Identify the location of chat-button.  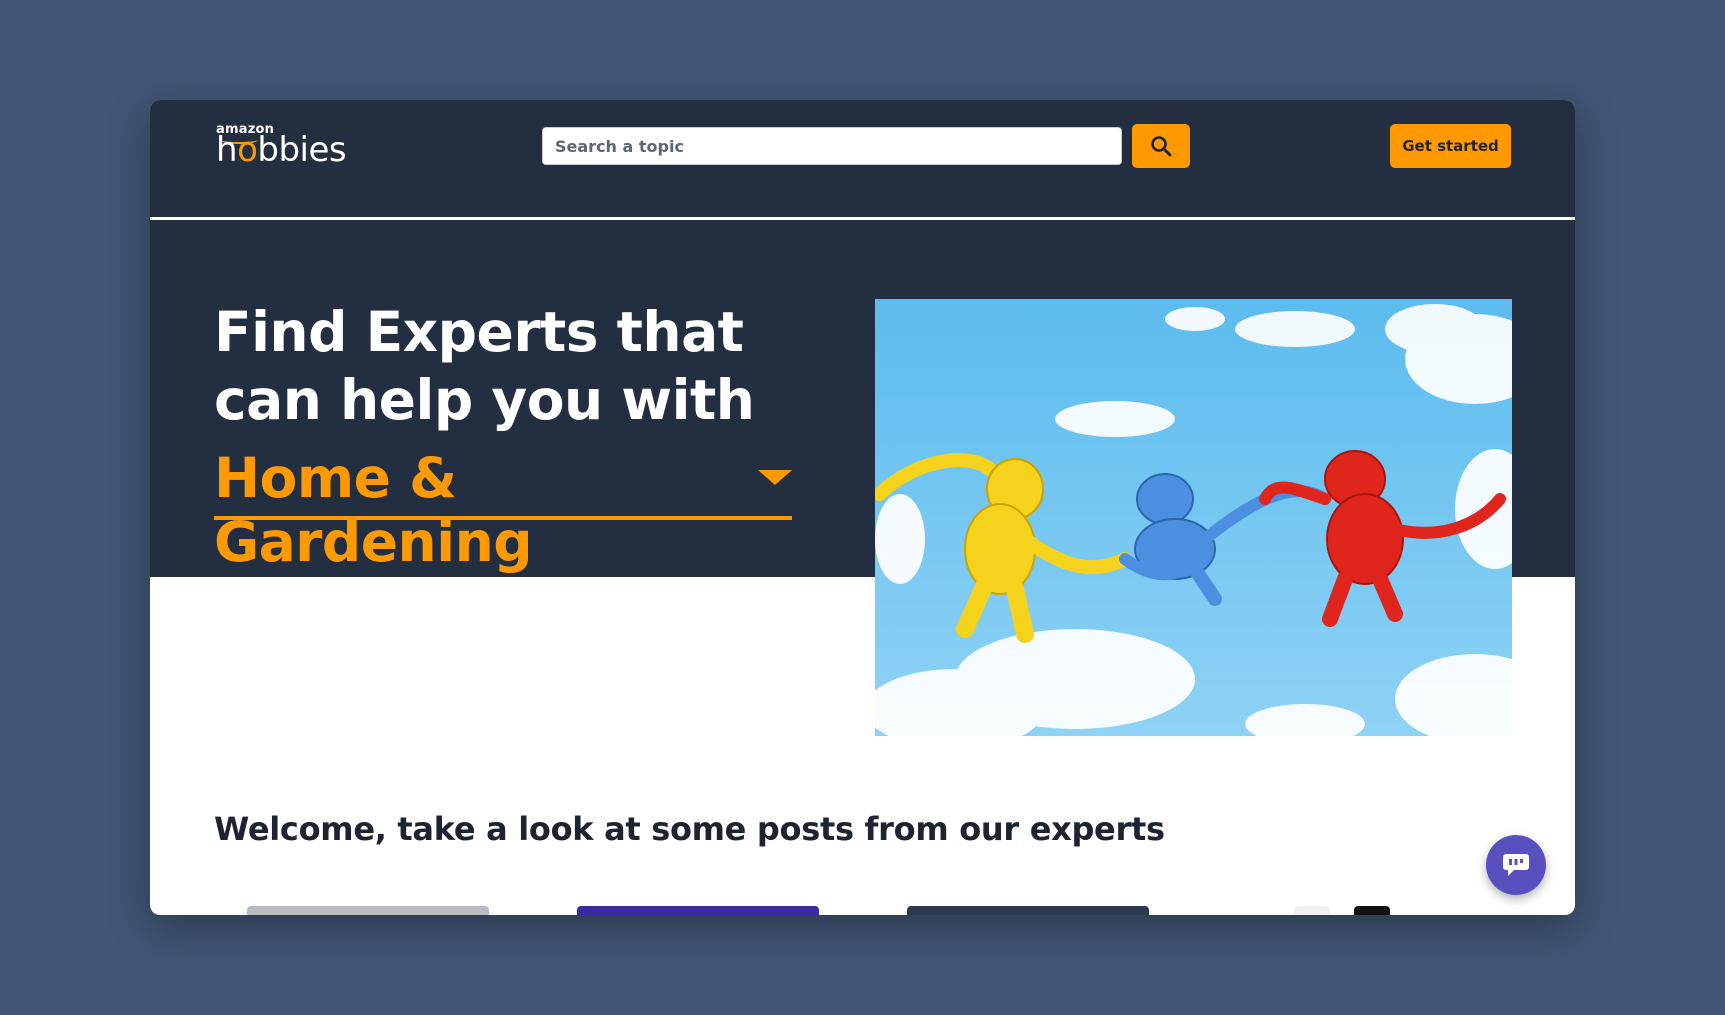
(1516, 865).